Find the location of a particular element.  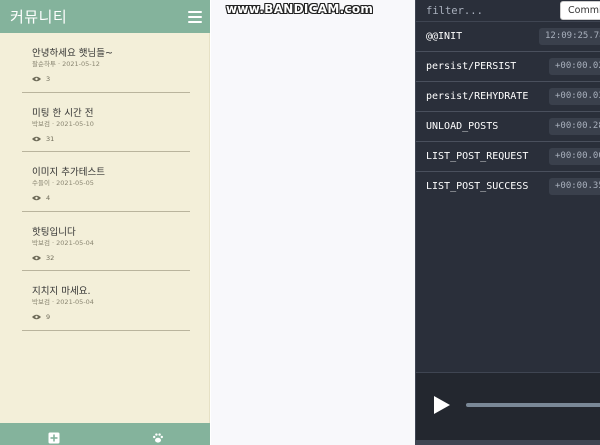

post-views: 9 is located at coordinates (41, 317).